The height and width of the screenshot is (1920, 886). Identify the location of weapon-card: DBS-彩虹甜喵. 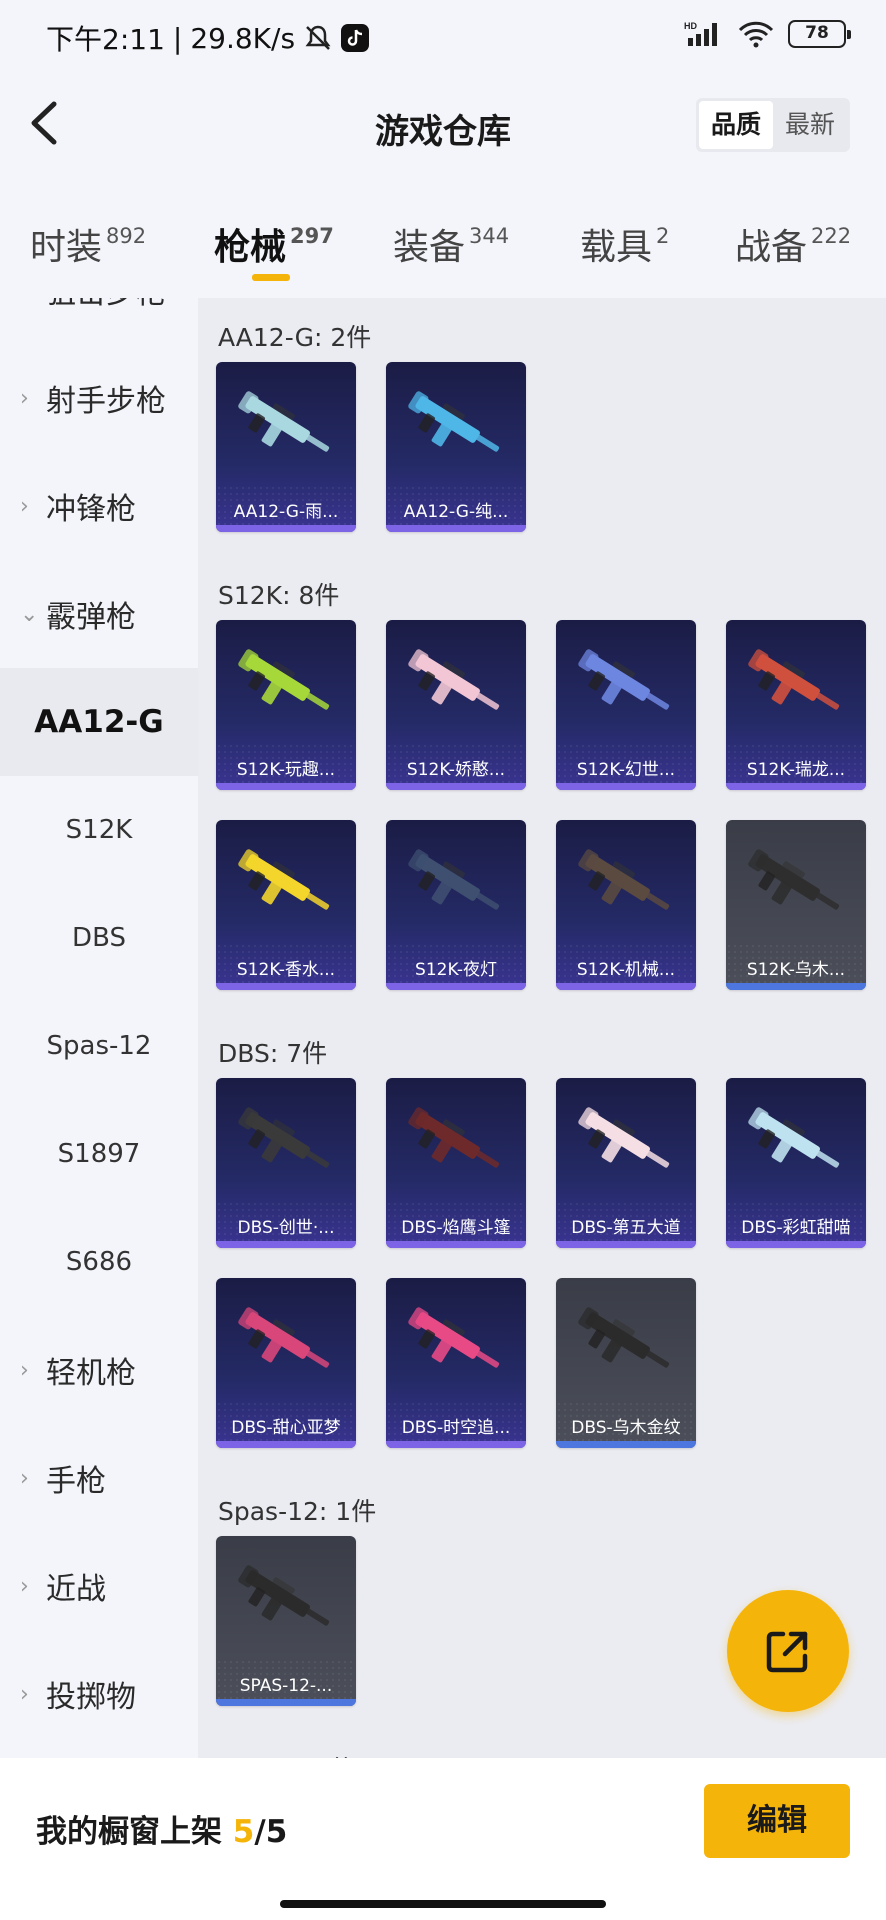
(796, 1163).